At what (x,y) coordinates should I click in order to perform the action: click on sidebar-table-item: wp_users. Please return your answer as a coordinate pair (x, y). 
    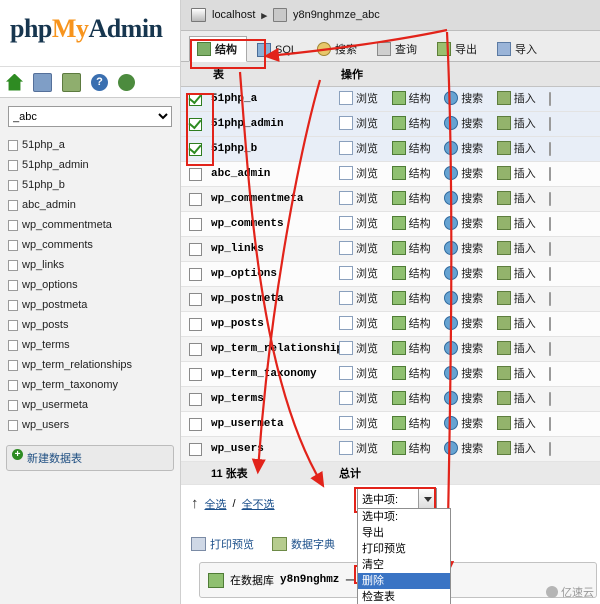
    Looking at the image, I should click on (90, 425).